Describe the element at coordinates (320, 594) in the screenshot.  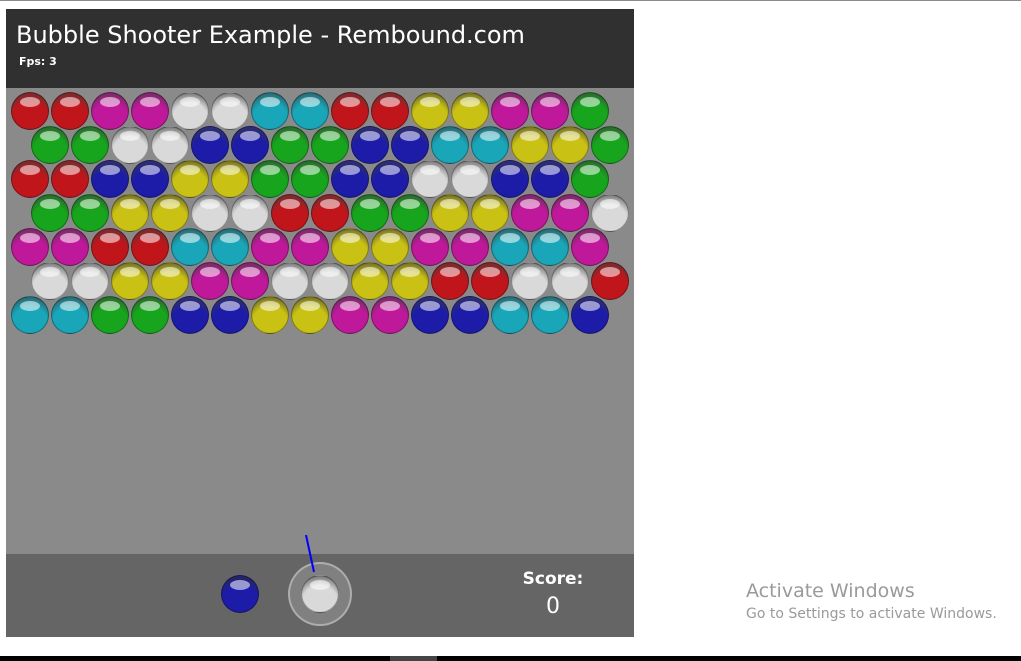
I see `current-bubble` at that location.